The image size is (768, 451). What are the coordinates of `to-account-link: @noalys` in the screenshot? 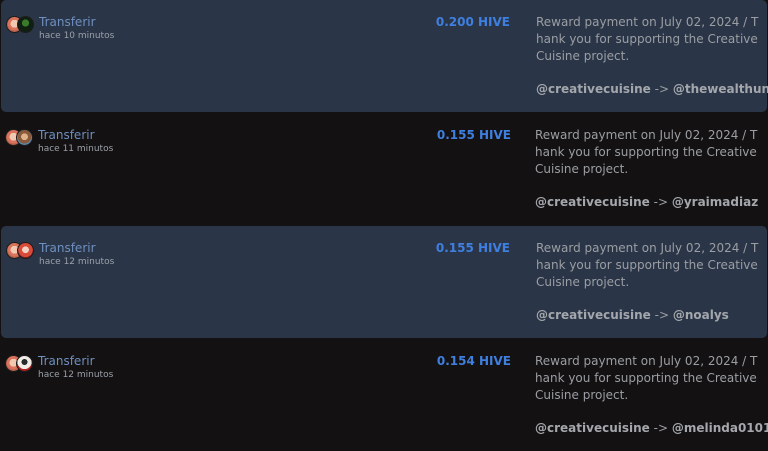 It's located at (701, 315).